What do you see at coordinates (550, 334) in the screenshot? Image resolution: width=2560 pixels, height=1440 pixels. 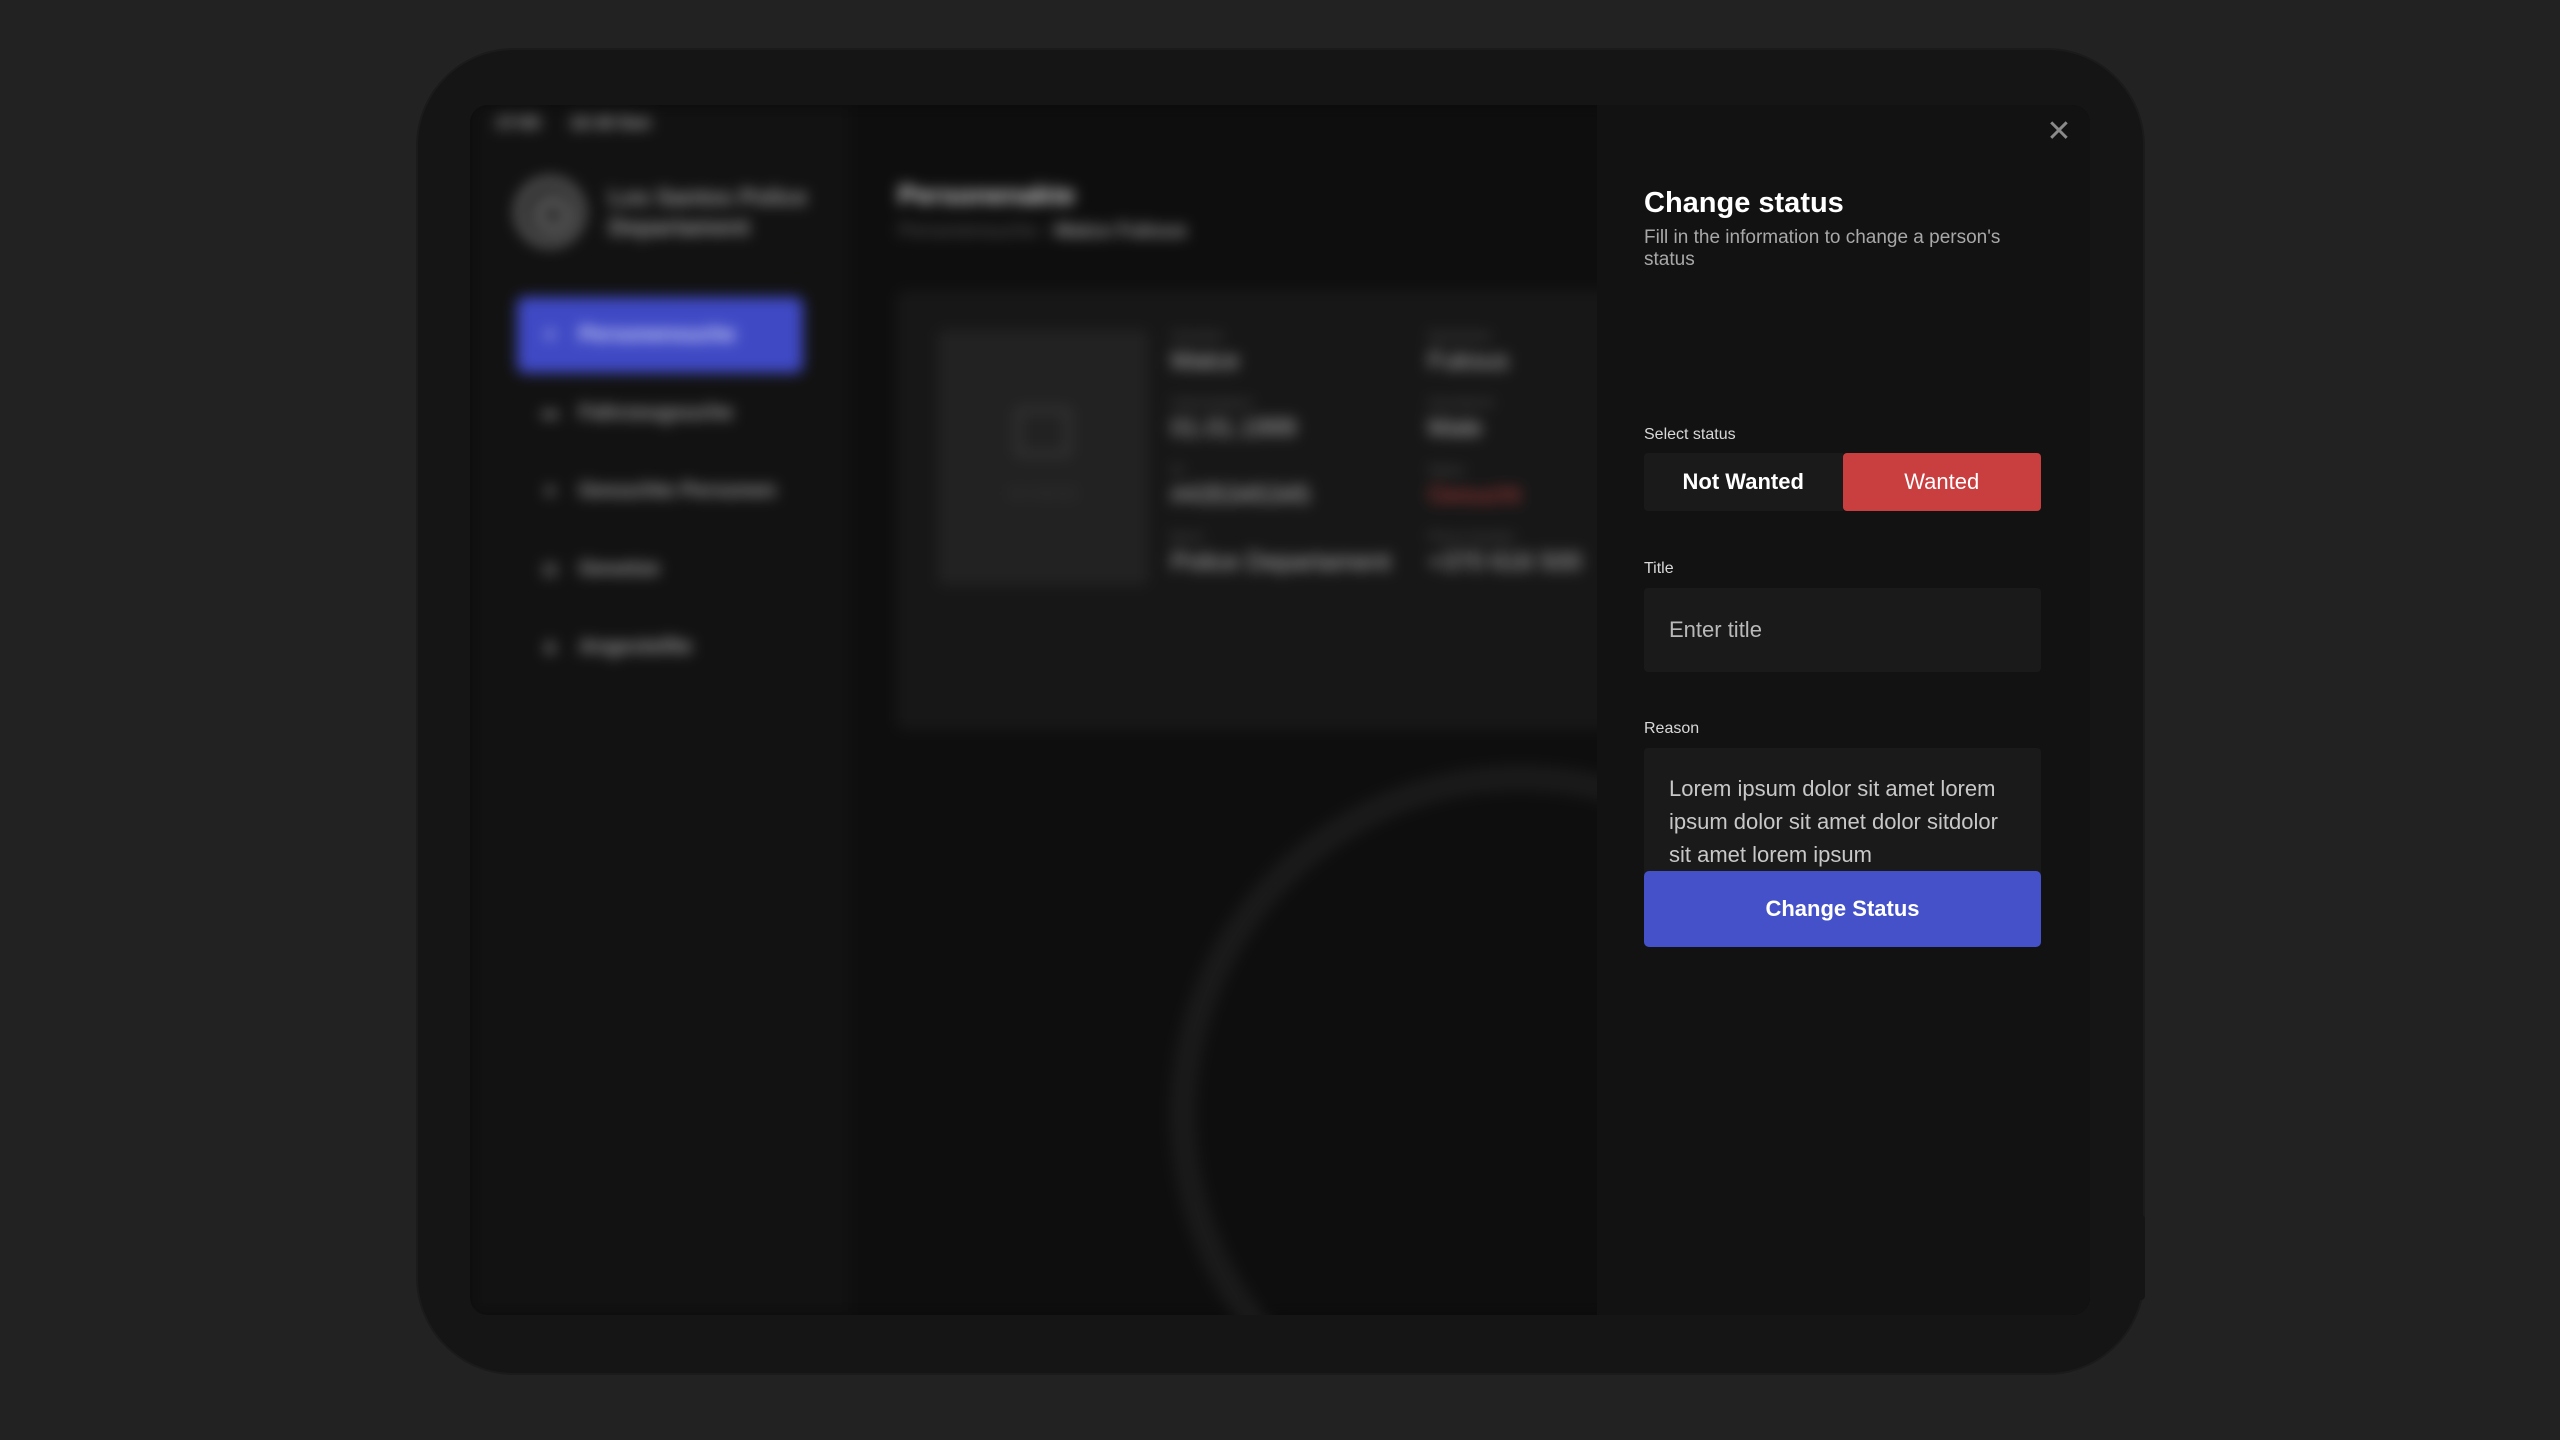 I see `person-icon: ●` at bounding box center [550, 334].